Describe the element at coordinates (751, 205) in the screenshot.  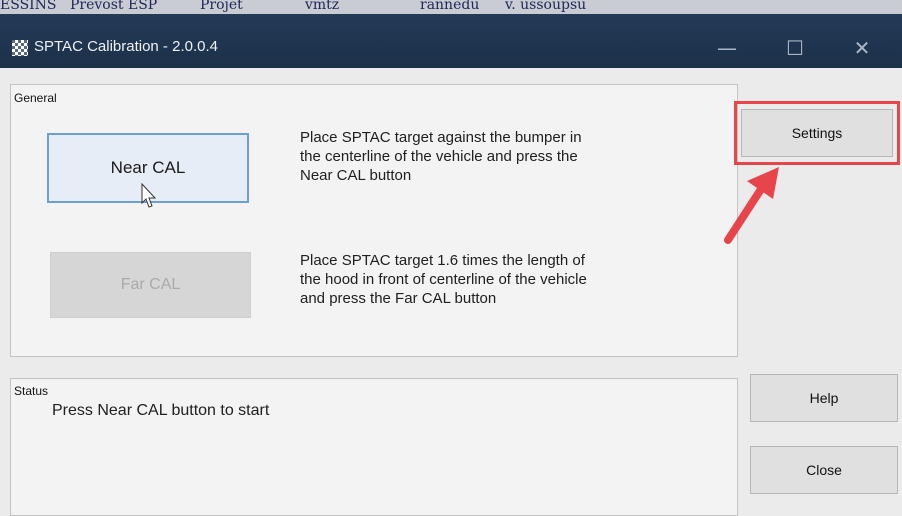
I see `annotation-arrow-icon` at that location.